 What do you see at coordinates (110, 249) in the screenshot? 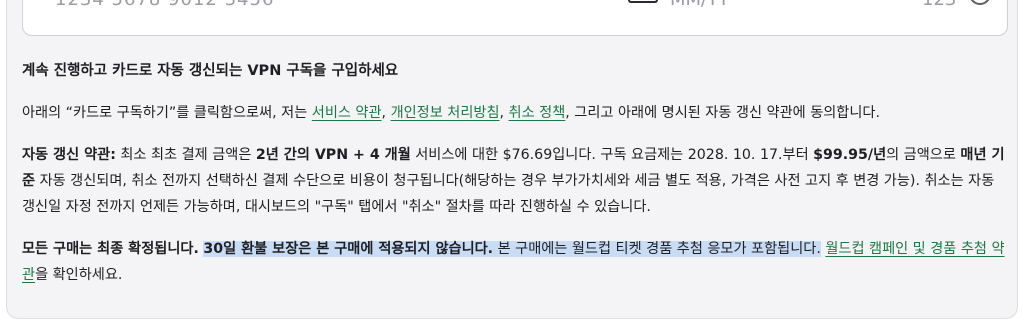
I see `final-sale-text: 모든 구매는 최종 확정됩니다.` at bounding box center [110, 249].